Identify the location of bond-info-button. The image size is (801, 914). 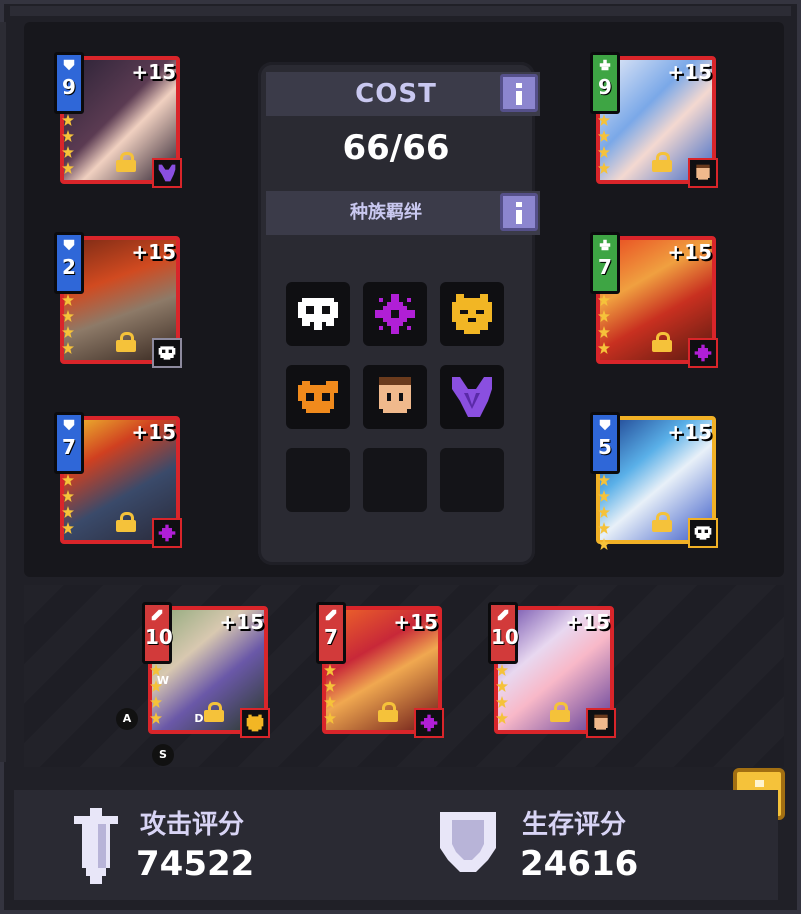
(519, 212).